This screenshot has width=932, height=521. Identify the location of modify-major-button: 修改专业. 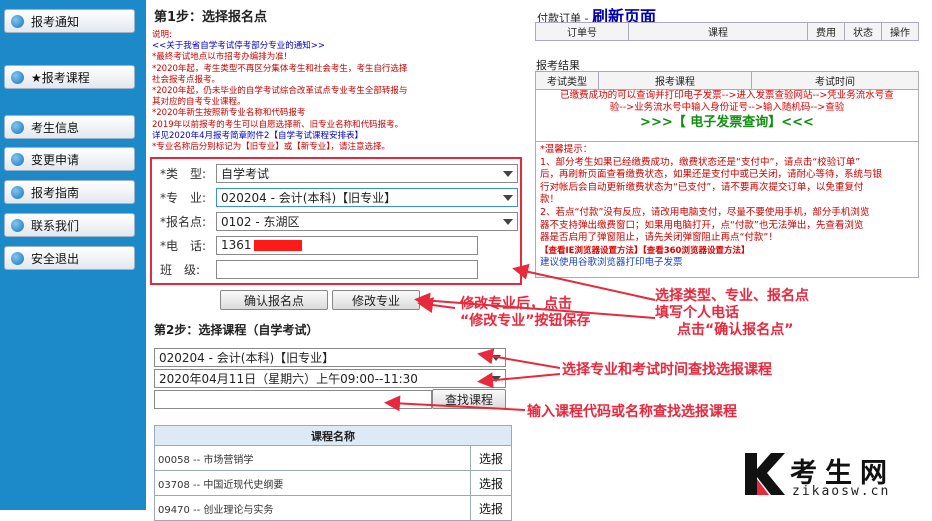
(376, 300).